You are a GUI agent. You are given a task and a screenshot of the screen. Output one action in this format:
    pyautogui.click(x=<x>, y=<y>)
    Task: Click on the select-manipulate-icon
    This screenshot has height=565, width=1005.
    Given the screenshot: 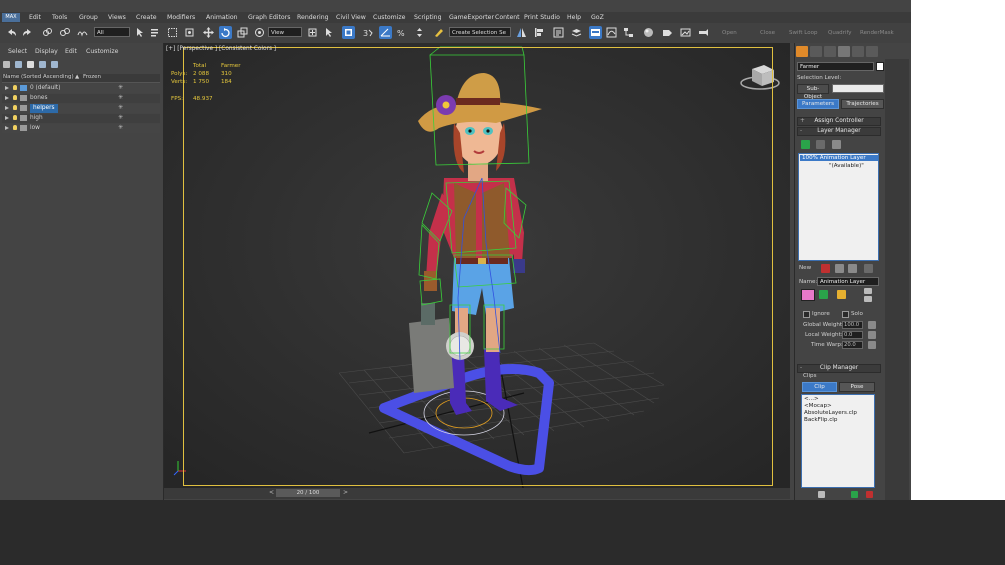 What is the action you would take?
    pyautogui.click(x=329, y=32)
    